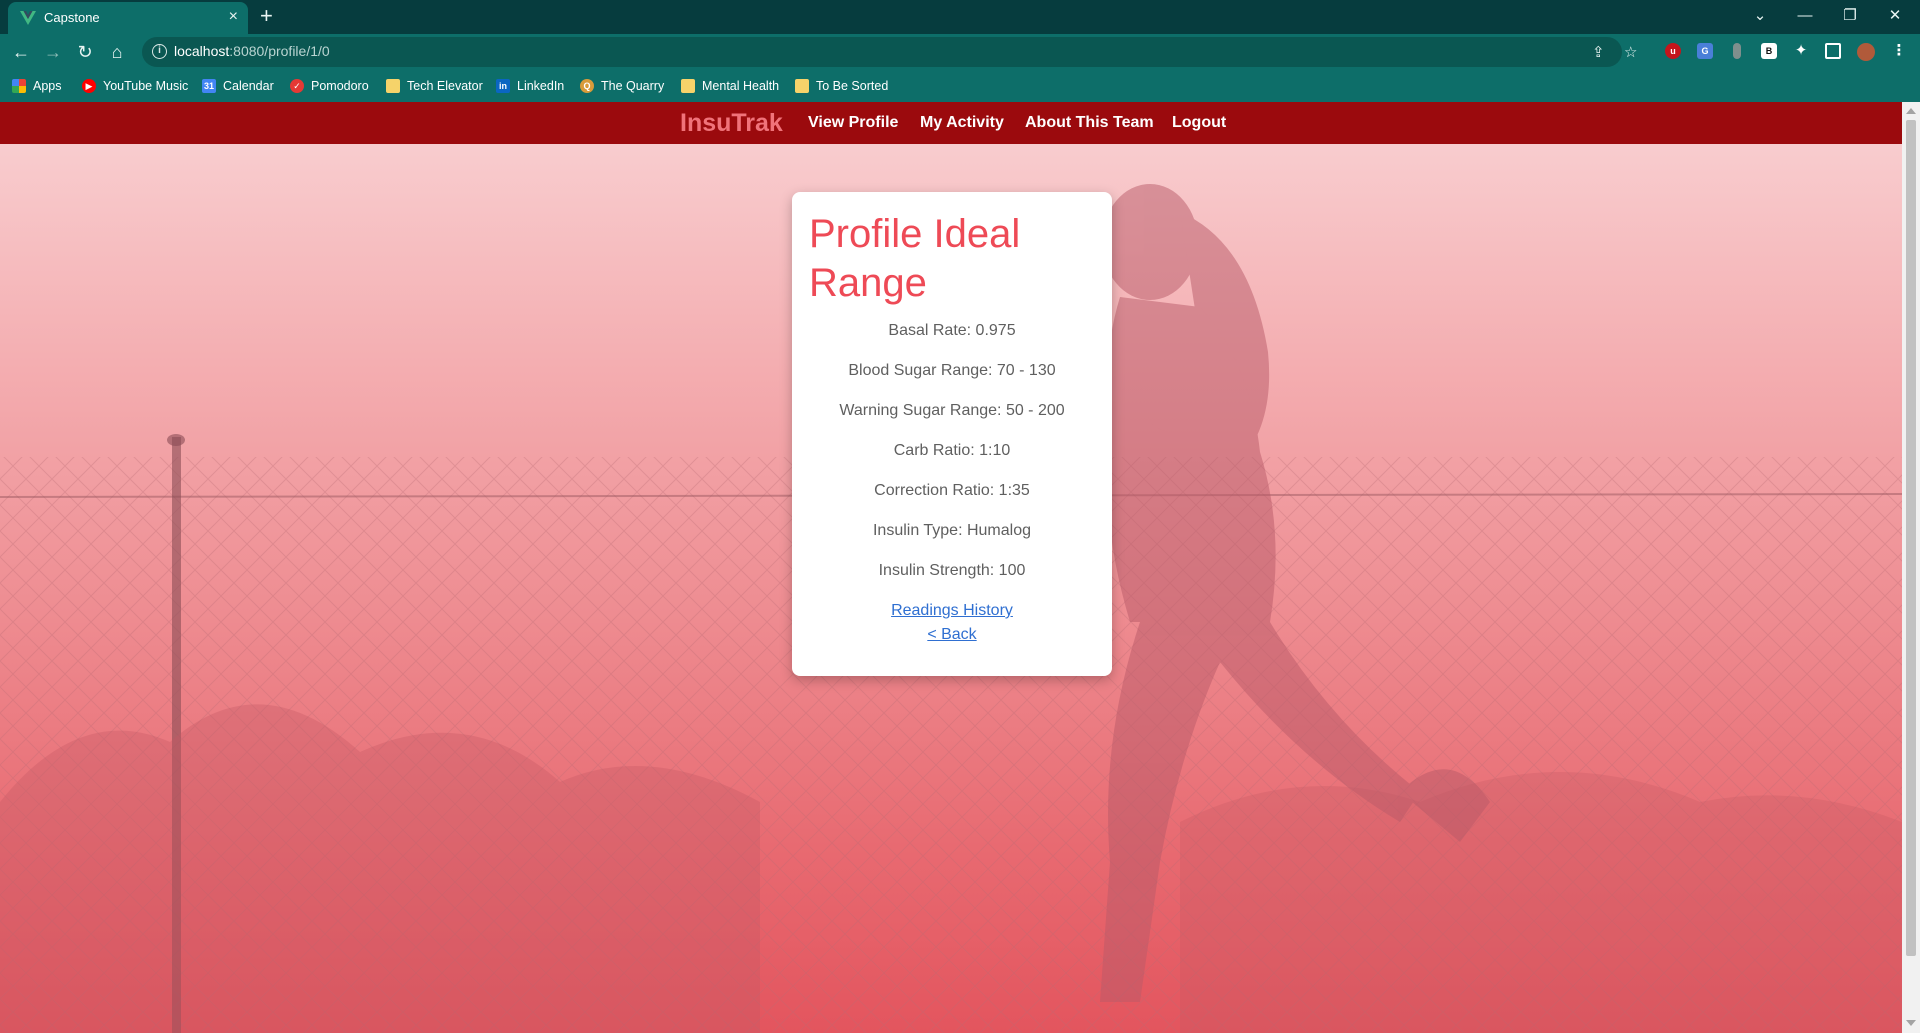 The width and height of the screenshot is (1920, 1033). Describe the element at coordinates (89, 86) in the screenshot. I see `youtube-music-icon: ▶` at that location.